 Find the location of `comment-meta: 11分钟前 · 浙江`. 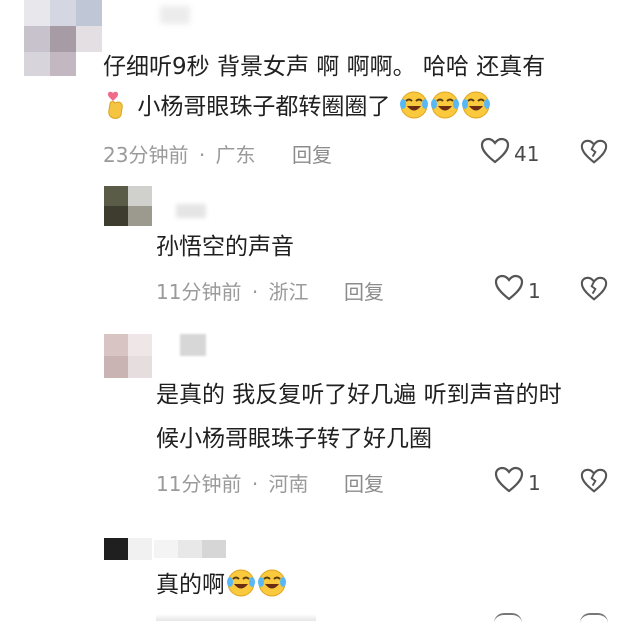

comment-meta: 11分钟前 · 浙江 is located at coordinates (232, 290).